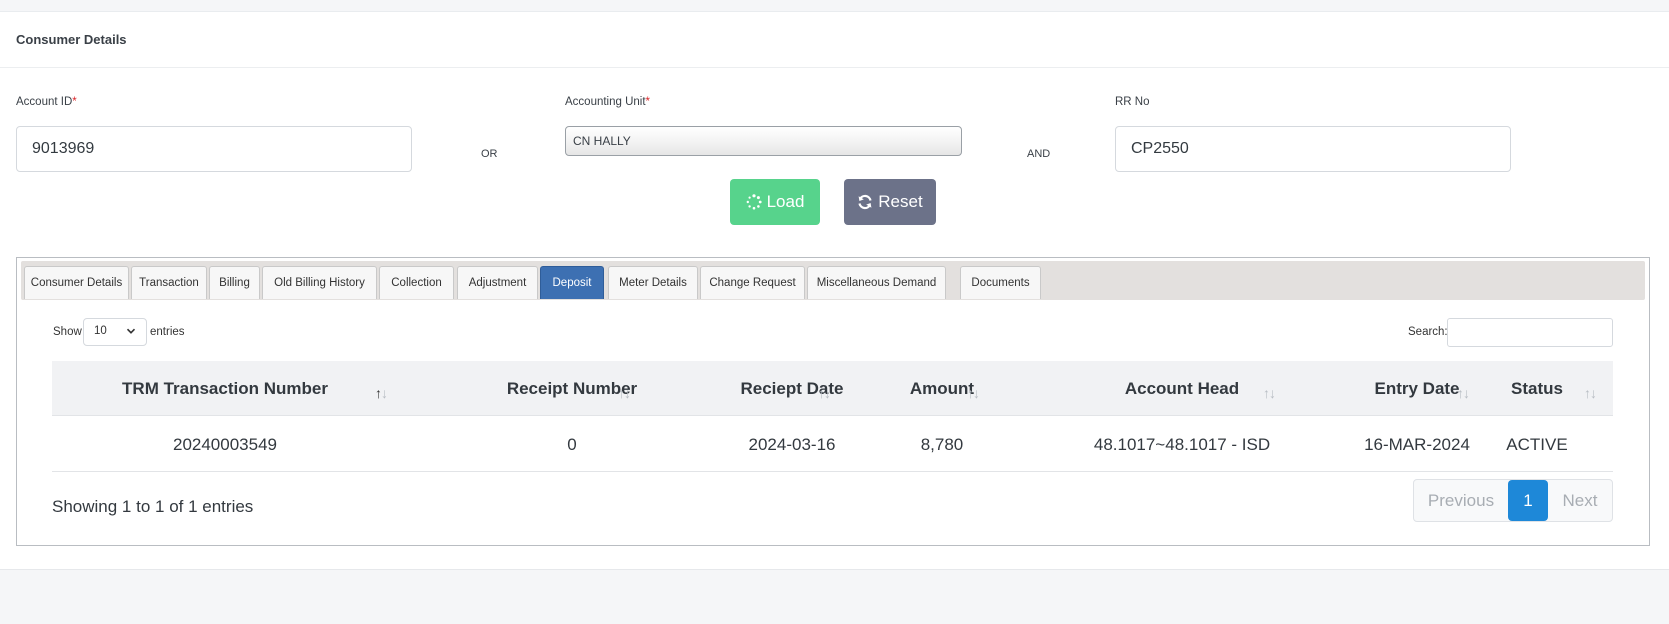 This screenshot has height=624, width=1669. Describe the element at coordinates (1182, 389) in the screenshot. I see `column-account-head: Account Head` at that location.